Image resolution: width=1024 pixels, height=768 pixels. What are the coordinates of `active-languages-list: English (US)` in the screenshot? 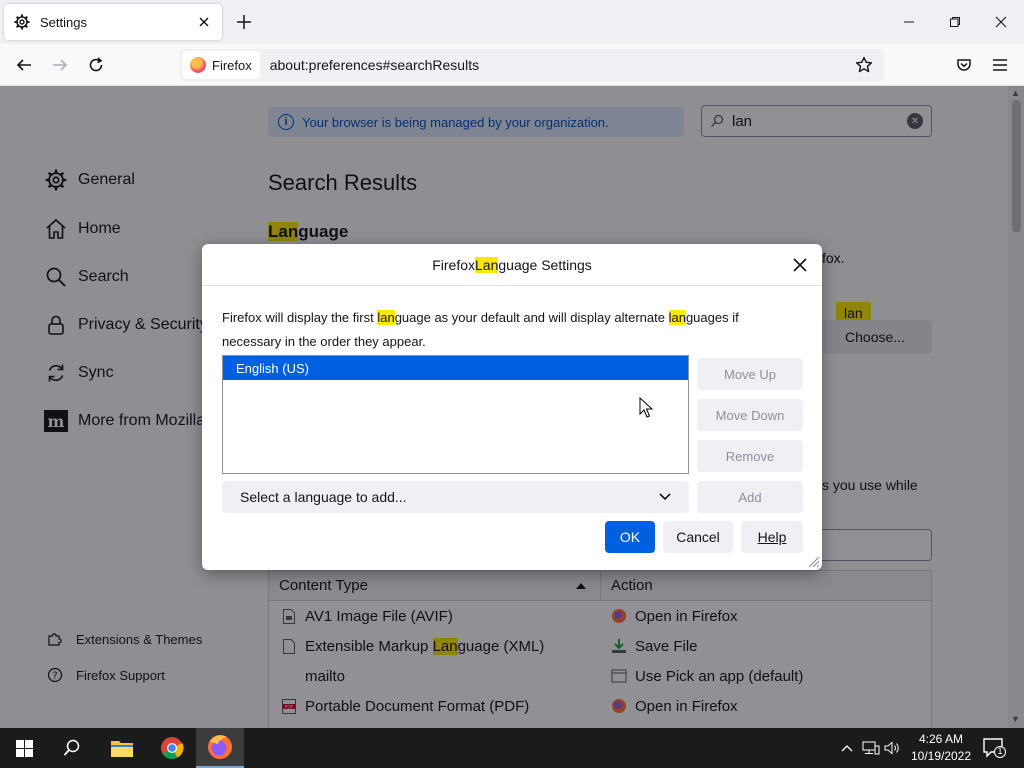 It's located at (455, 414).